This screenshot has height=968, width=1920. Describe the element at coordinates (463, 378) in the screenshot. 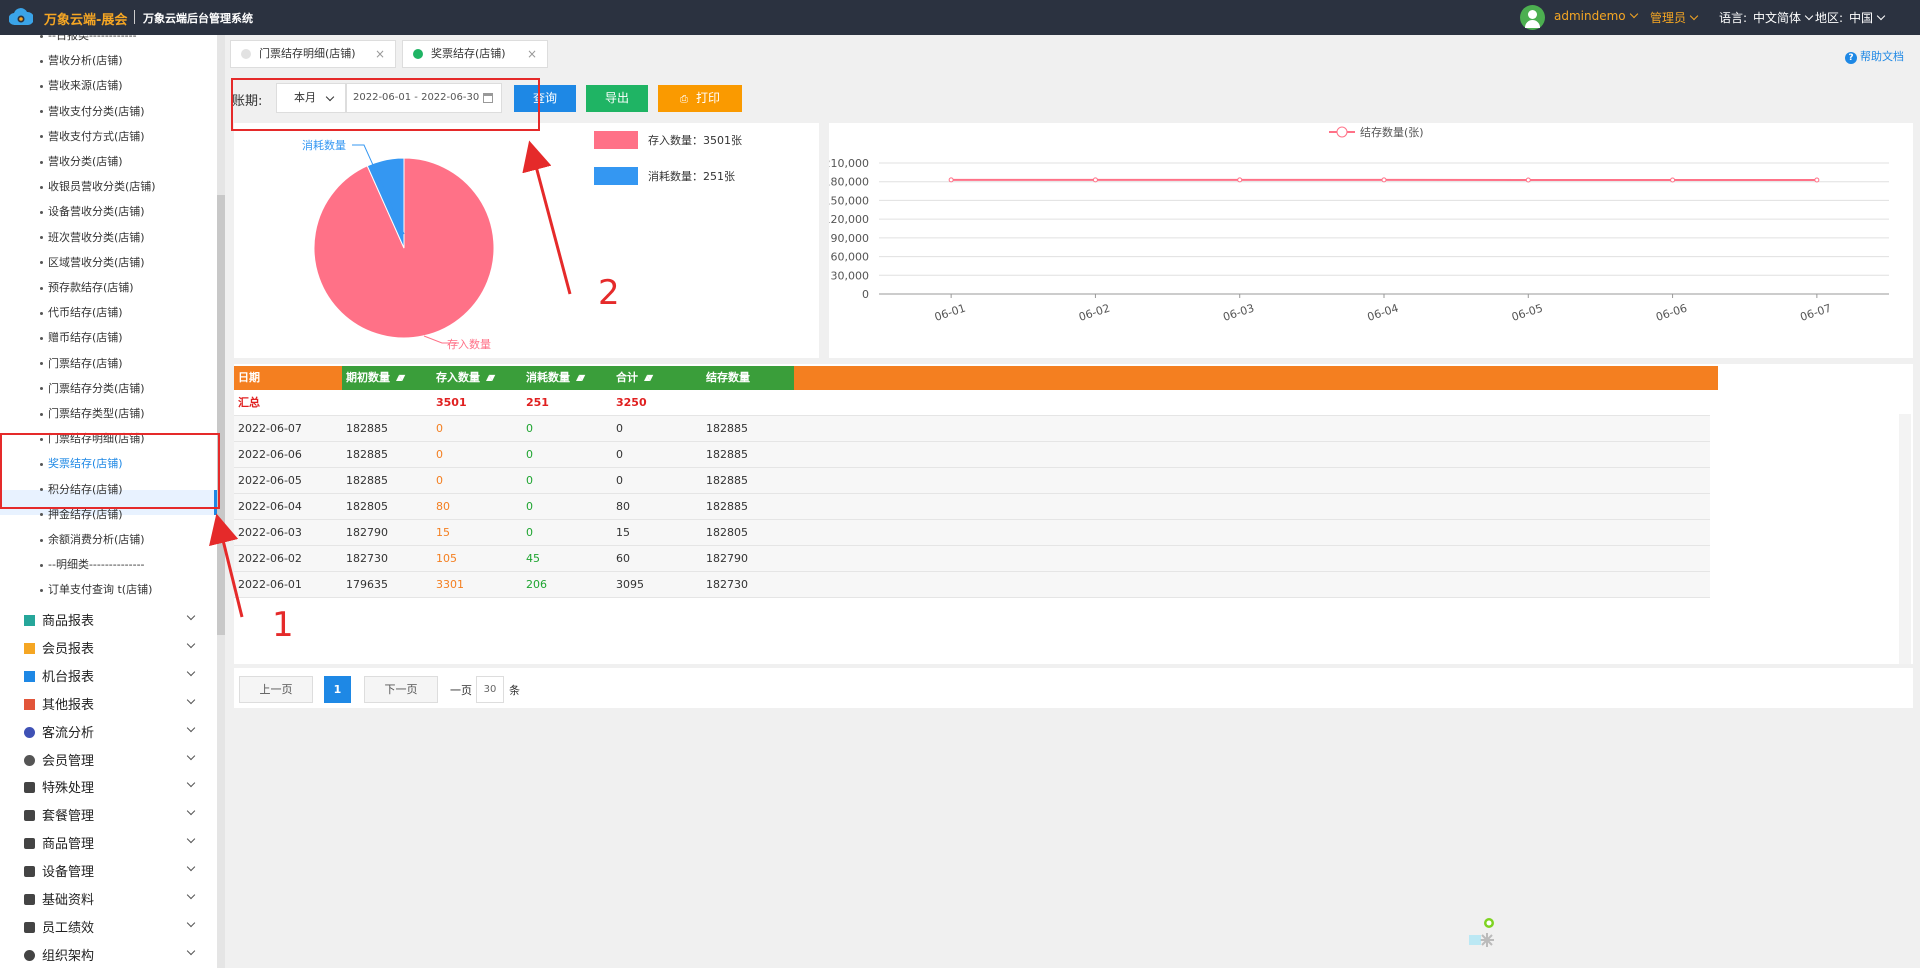

I see `column-header: 存入数量 ▲▼` at that location.